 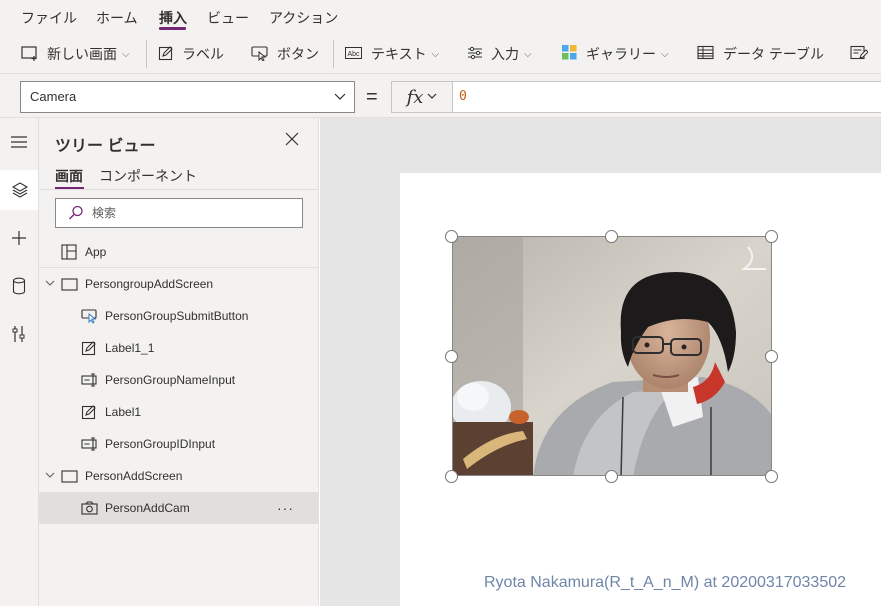 What do you see at coordinates (179, 508) in the screenshot?
I see `tree-item-camera: PersonAddCam ···` at bounding box center [179, 508].